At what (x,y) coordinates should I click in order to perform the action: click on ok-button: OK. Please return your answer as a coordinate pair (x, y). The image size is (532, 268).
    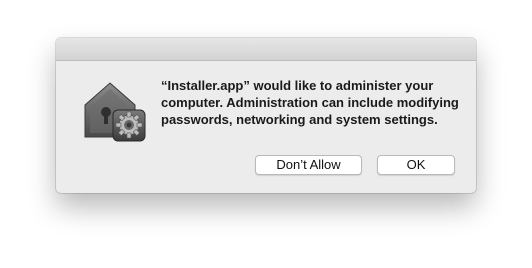
    Looking at the image, I should click on (416, 165).